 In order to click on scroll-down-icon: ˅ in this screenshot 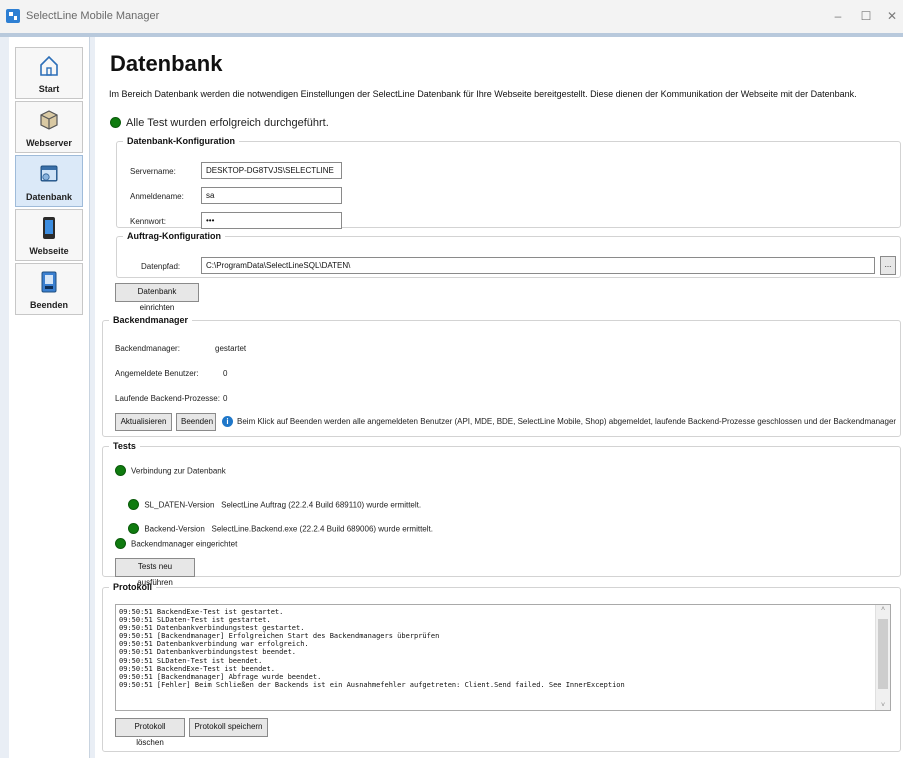, I will do `click(883, 705)`.